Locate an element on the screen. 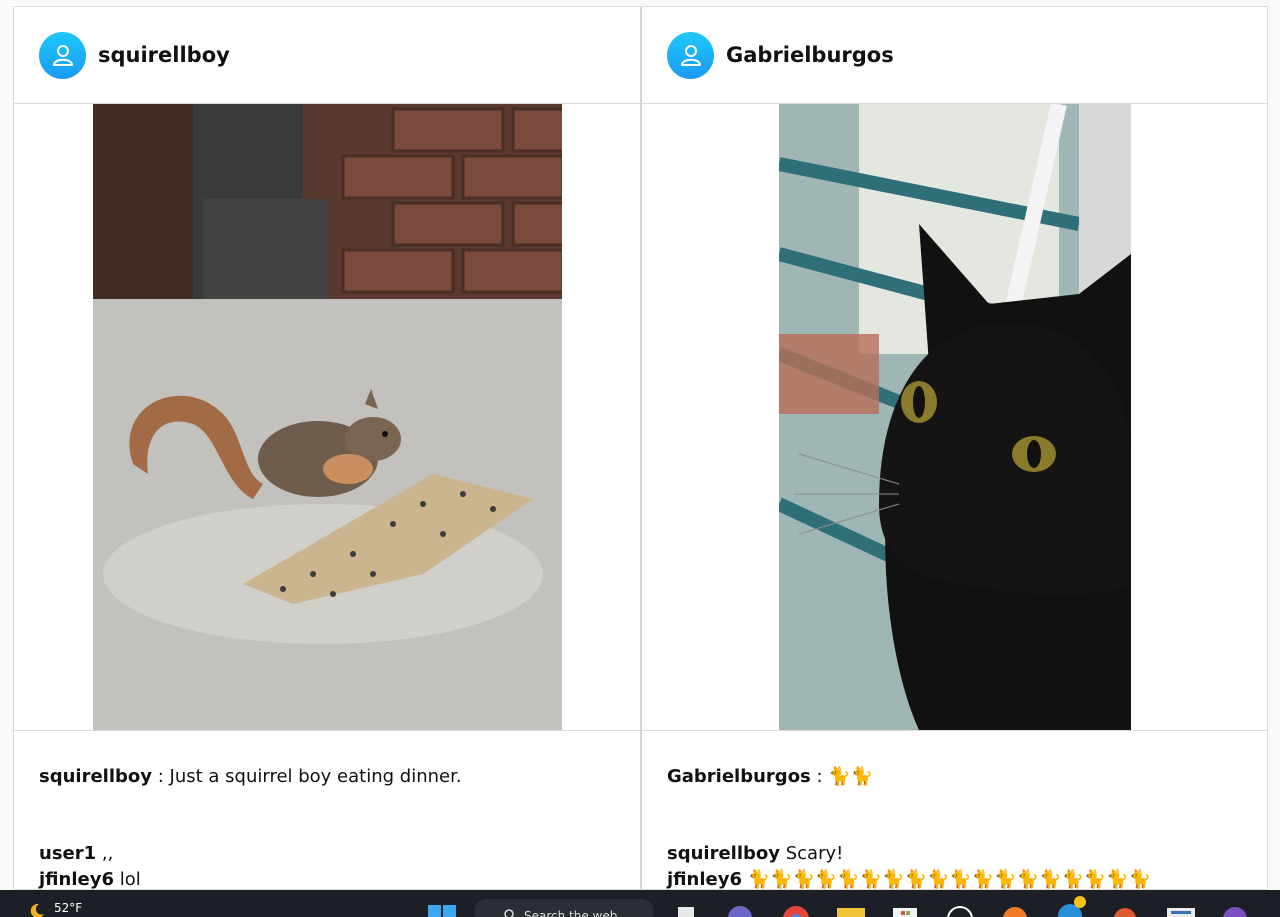 This screenshot has height=917, width=1280. firefox-icon is located at coordinates (1015, 910).